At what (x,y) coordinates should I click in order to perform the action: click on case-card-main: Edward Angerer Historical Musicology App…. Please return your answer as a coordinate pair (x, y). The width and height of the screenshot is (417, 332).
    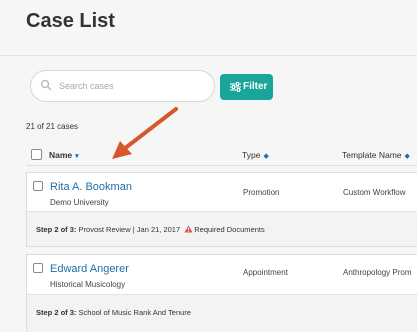
    Looking at the image, I should click on (222, 274).